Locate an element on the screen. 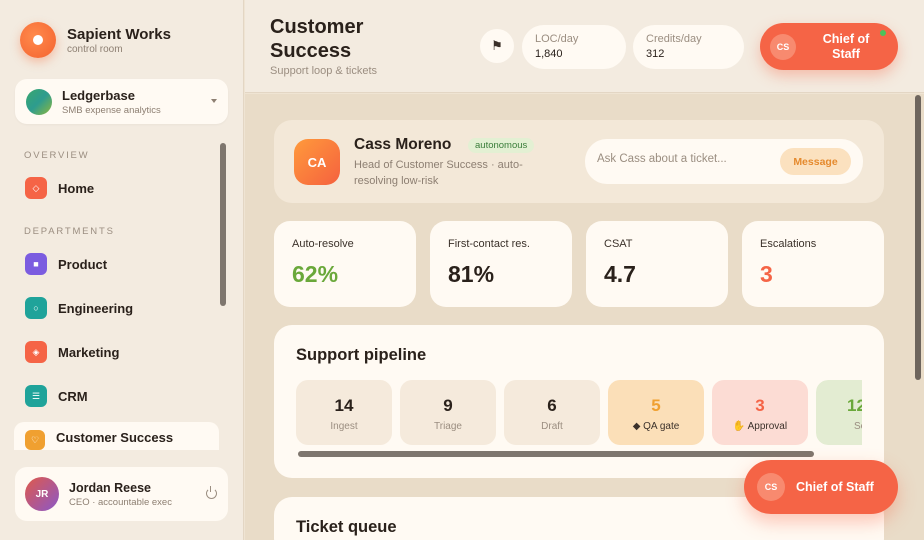 The image size is (924, 540). sidebar-item-label: Home is located at coordinates (76, 188).